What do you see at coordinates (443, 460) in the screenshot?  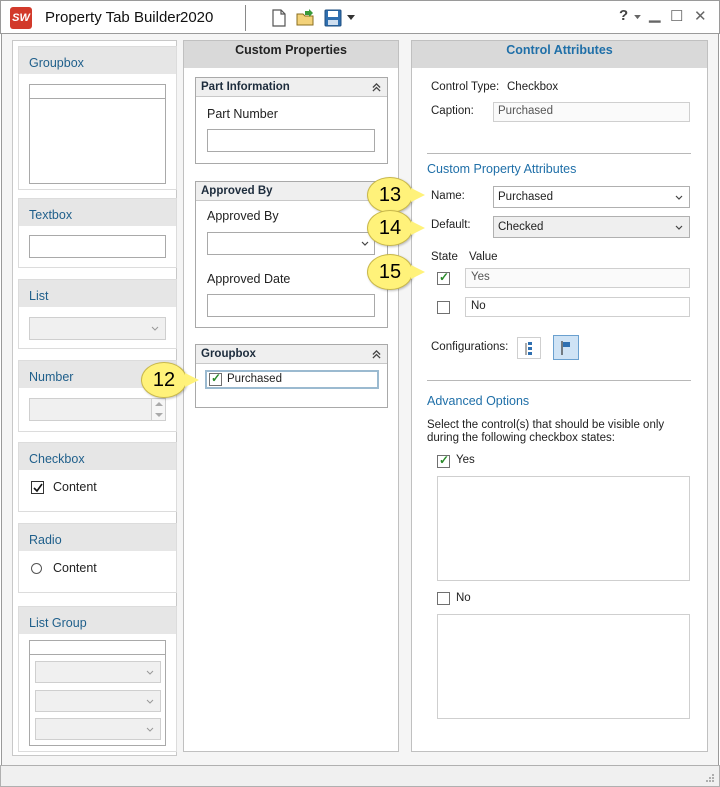 I see `advanced-yes-checkbox` at bounding box center [443, 460].